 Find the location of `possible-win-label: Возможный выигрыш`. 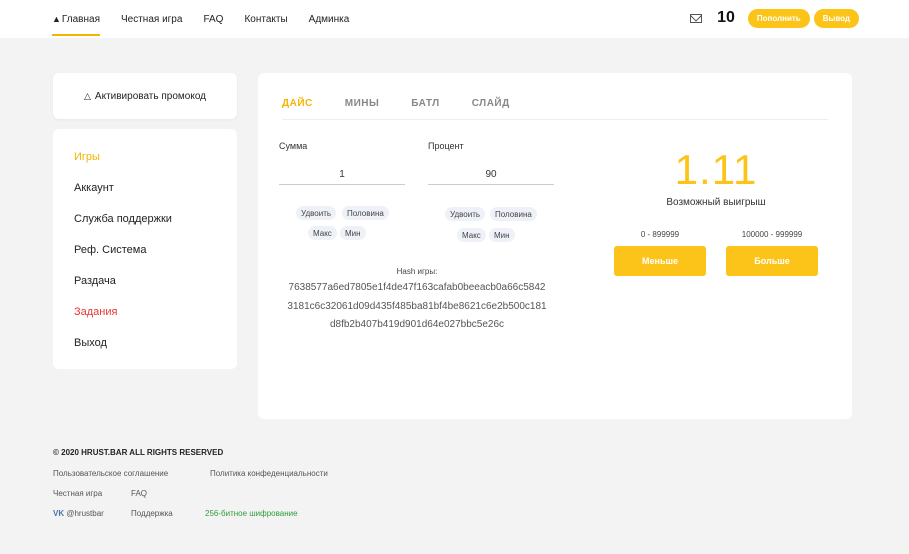

possible-win-label: Возможный выигрыш is located at coordinates (716, 202).